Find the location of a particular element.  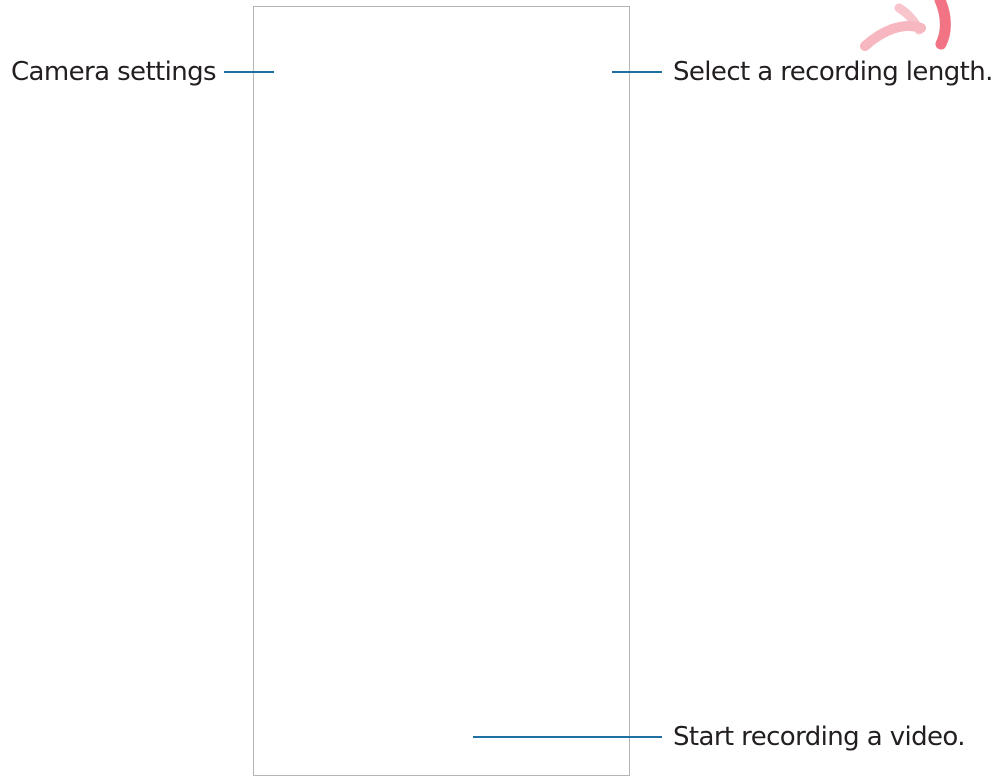

start-recording-leader-line is located at coordinates (567, 737).